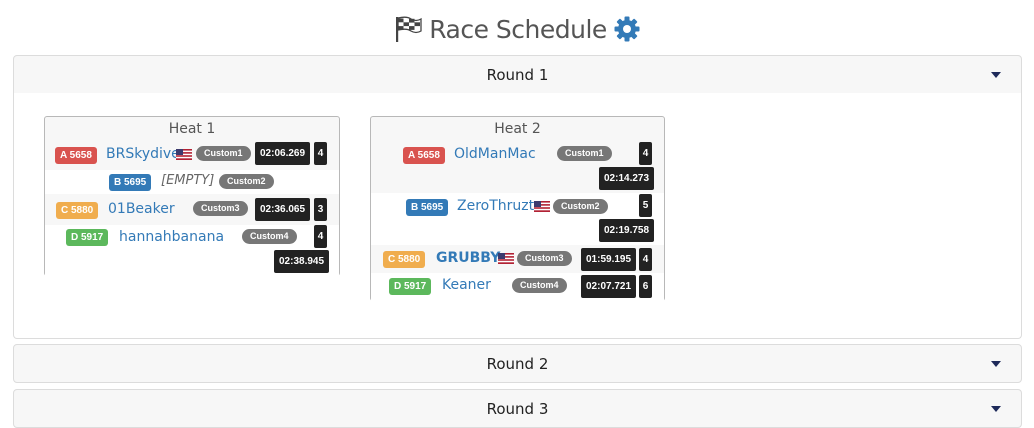 The image size is (1034, 428). Describe the element at coordinates (495, 154) in the screenshot. I see `pilot-name-link: OldManMac` at that location.